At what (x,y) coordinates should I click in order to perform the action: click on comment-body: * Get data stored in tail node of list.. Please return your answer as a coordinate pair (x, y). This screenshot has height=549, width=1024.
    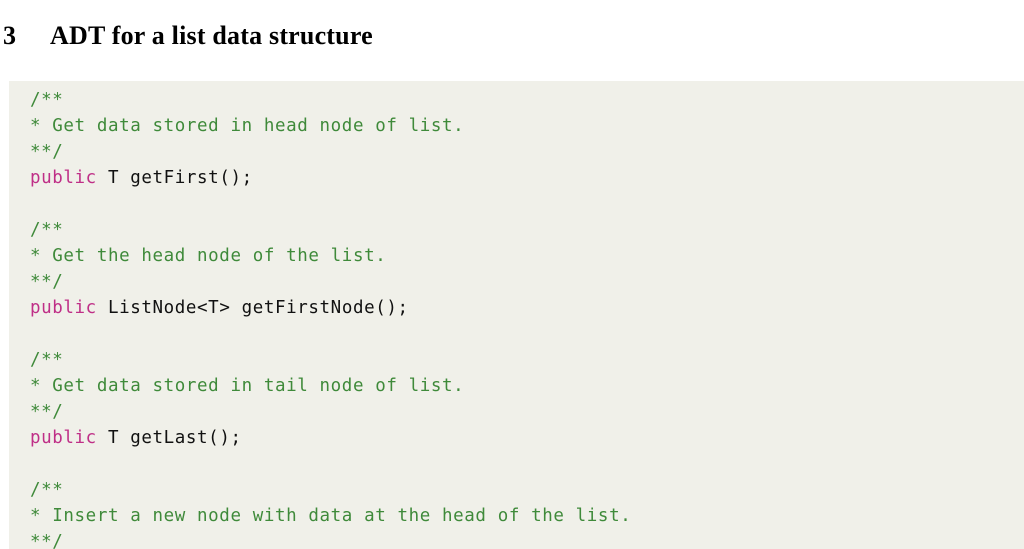
    Looking at the image, I should click on (247, 386).